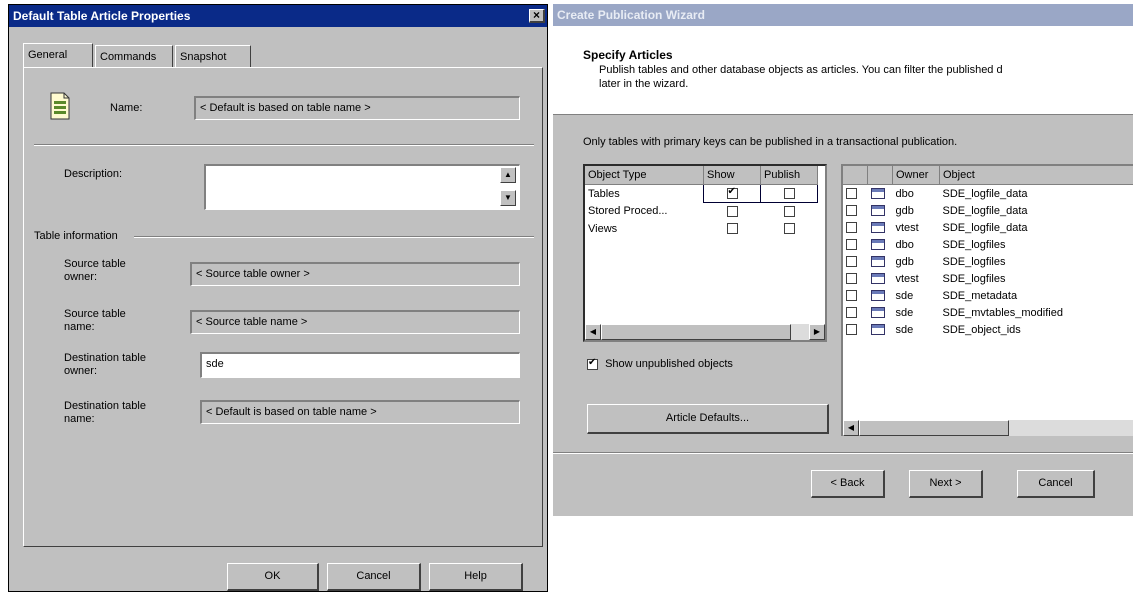 The image size is (1133, 592). I want to click on object-name: SDE_object_ids, so click(981, 329).